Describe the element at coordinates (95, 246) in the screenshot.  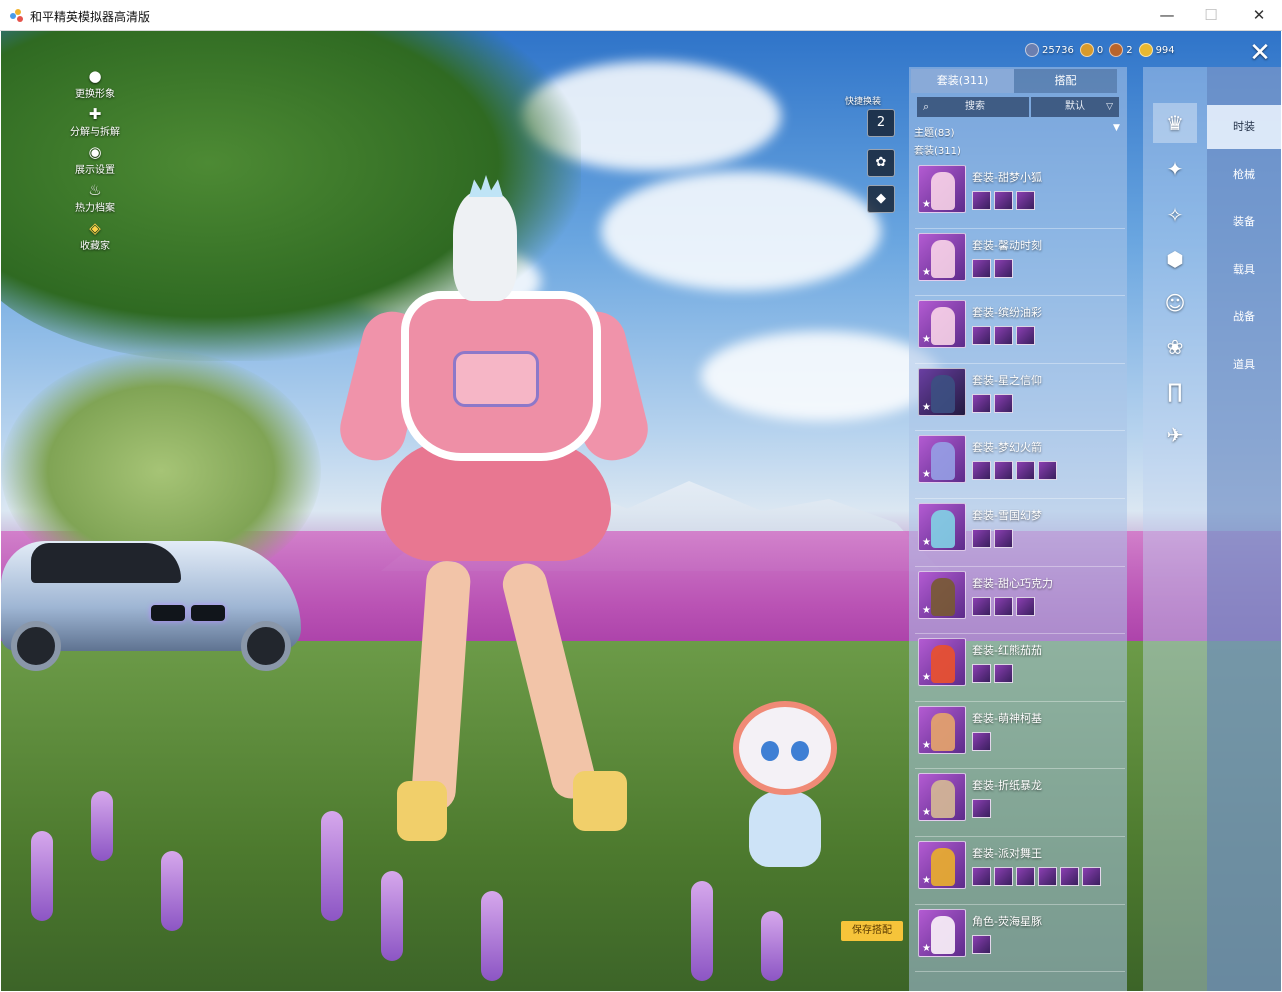
I see `left-menu-label: 收藏家` at that location.